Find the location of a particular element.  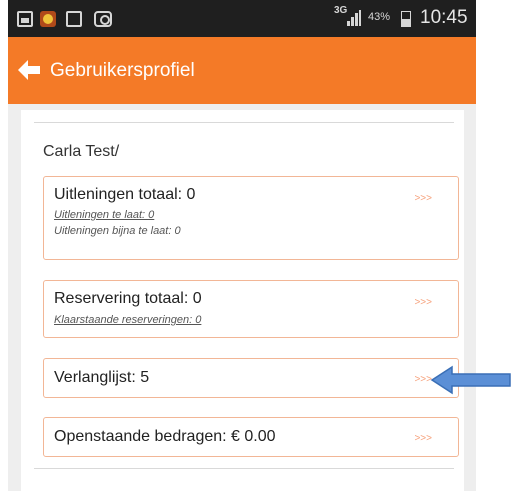

network-type: 3G is located at coordinates (341, 10).